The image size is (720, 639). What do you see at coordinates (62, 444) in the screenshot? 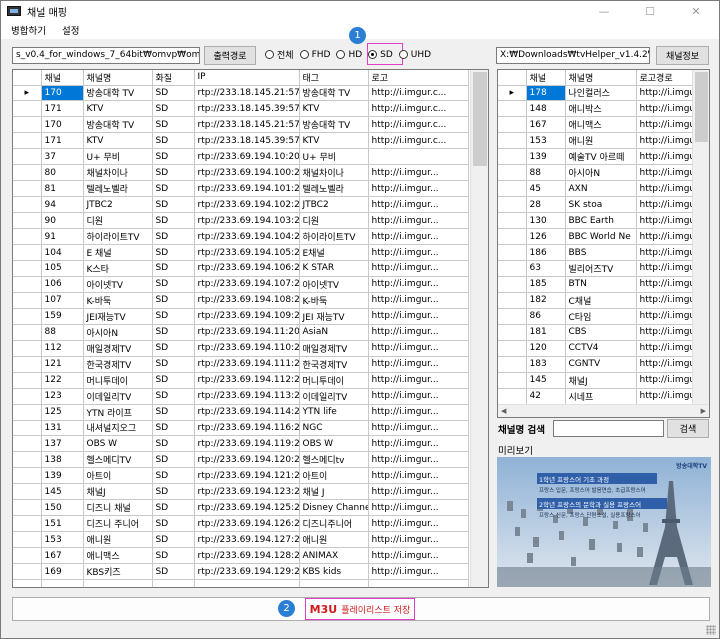
I see `channel-cell: 137` at bounding box center [62, 444].